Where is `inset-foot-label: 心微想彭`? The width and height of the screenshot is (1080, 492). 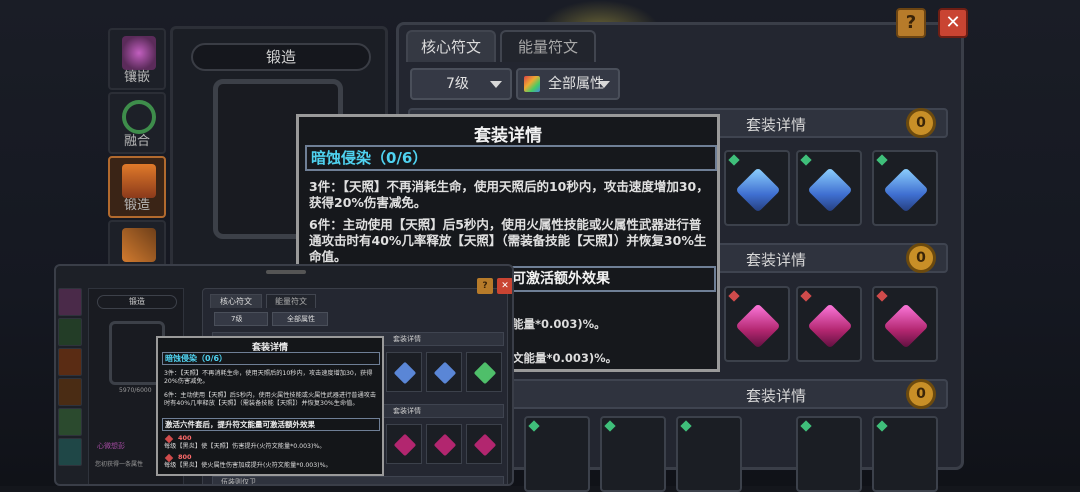
inset-foot-label: 心微想彭 is located at coordinates (111, 446).